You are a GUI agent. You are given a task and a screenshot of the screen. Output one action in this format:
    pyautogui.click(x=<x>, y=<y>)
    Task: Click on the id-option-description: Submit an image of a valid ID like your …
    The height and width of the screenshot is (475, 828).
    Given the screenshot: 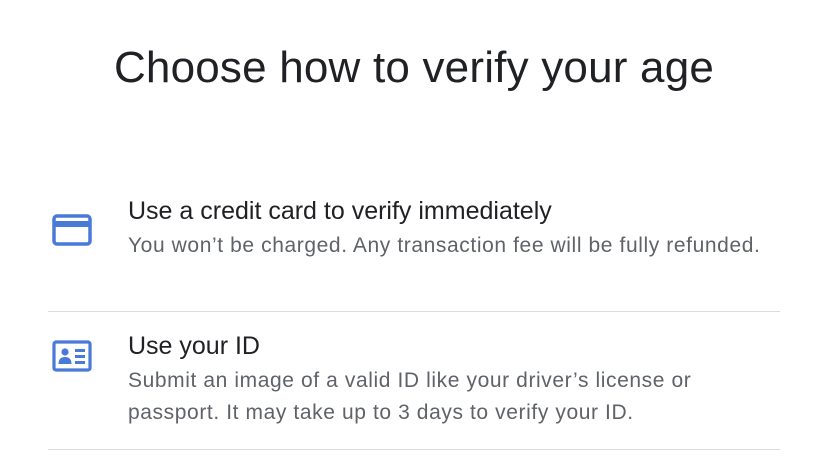 What is the action you would take?
    pyautogui.click(x=410, y=396)
    